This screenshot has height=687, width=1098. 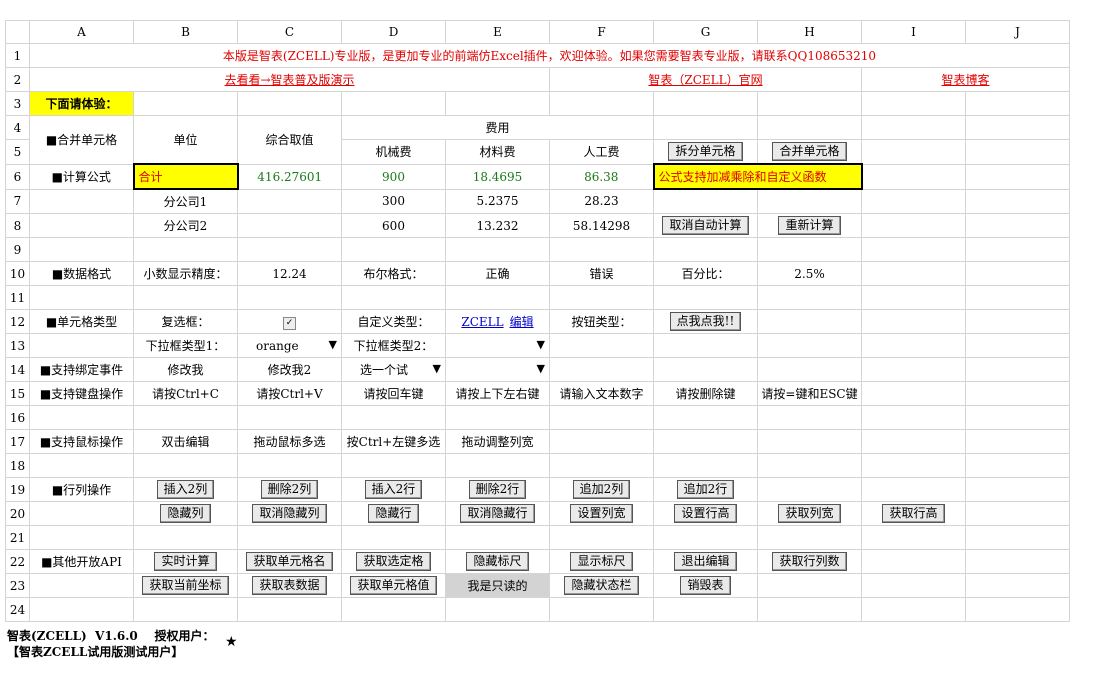 I want to click on cancel-auto-calc-button: 取消自动计算, so click(x=705, y=225).